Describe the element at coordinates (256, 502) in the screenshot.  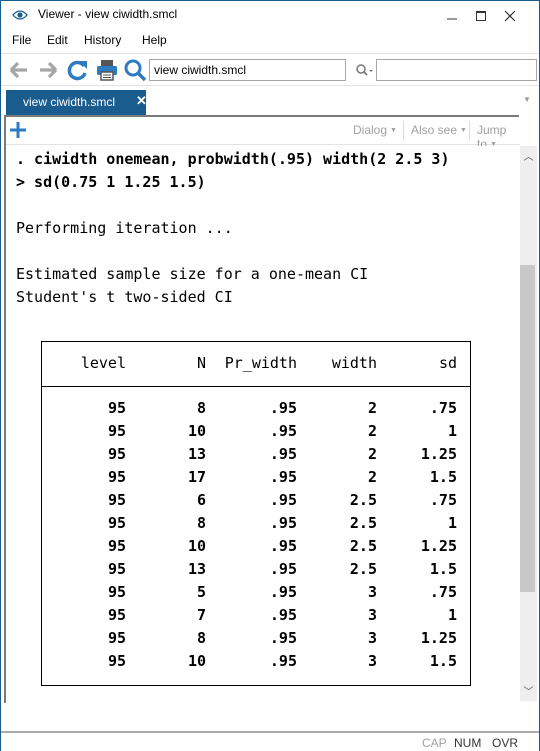
I see `table-row: 95 6 .95 2.5 .75` at that location.